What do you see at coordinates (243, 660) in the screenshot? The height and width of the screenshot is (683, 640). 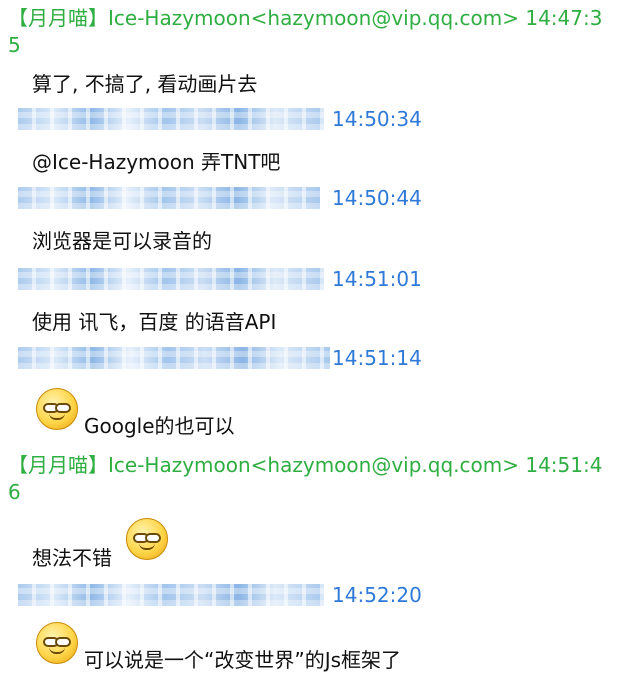 I see `message-text: 可以说是一个“改变世界”的Js框架了` at bounding box center [243, 660].